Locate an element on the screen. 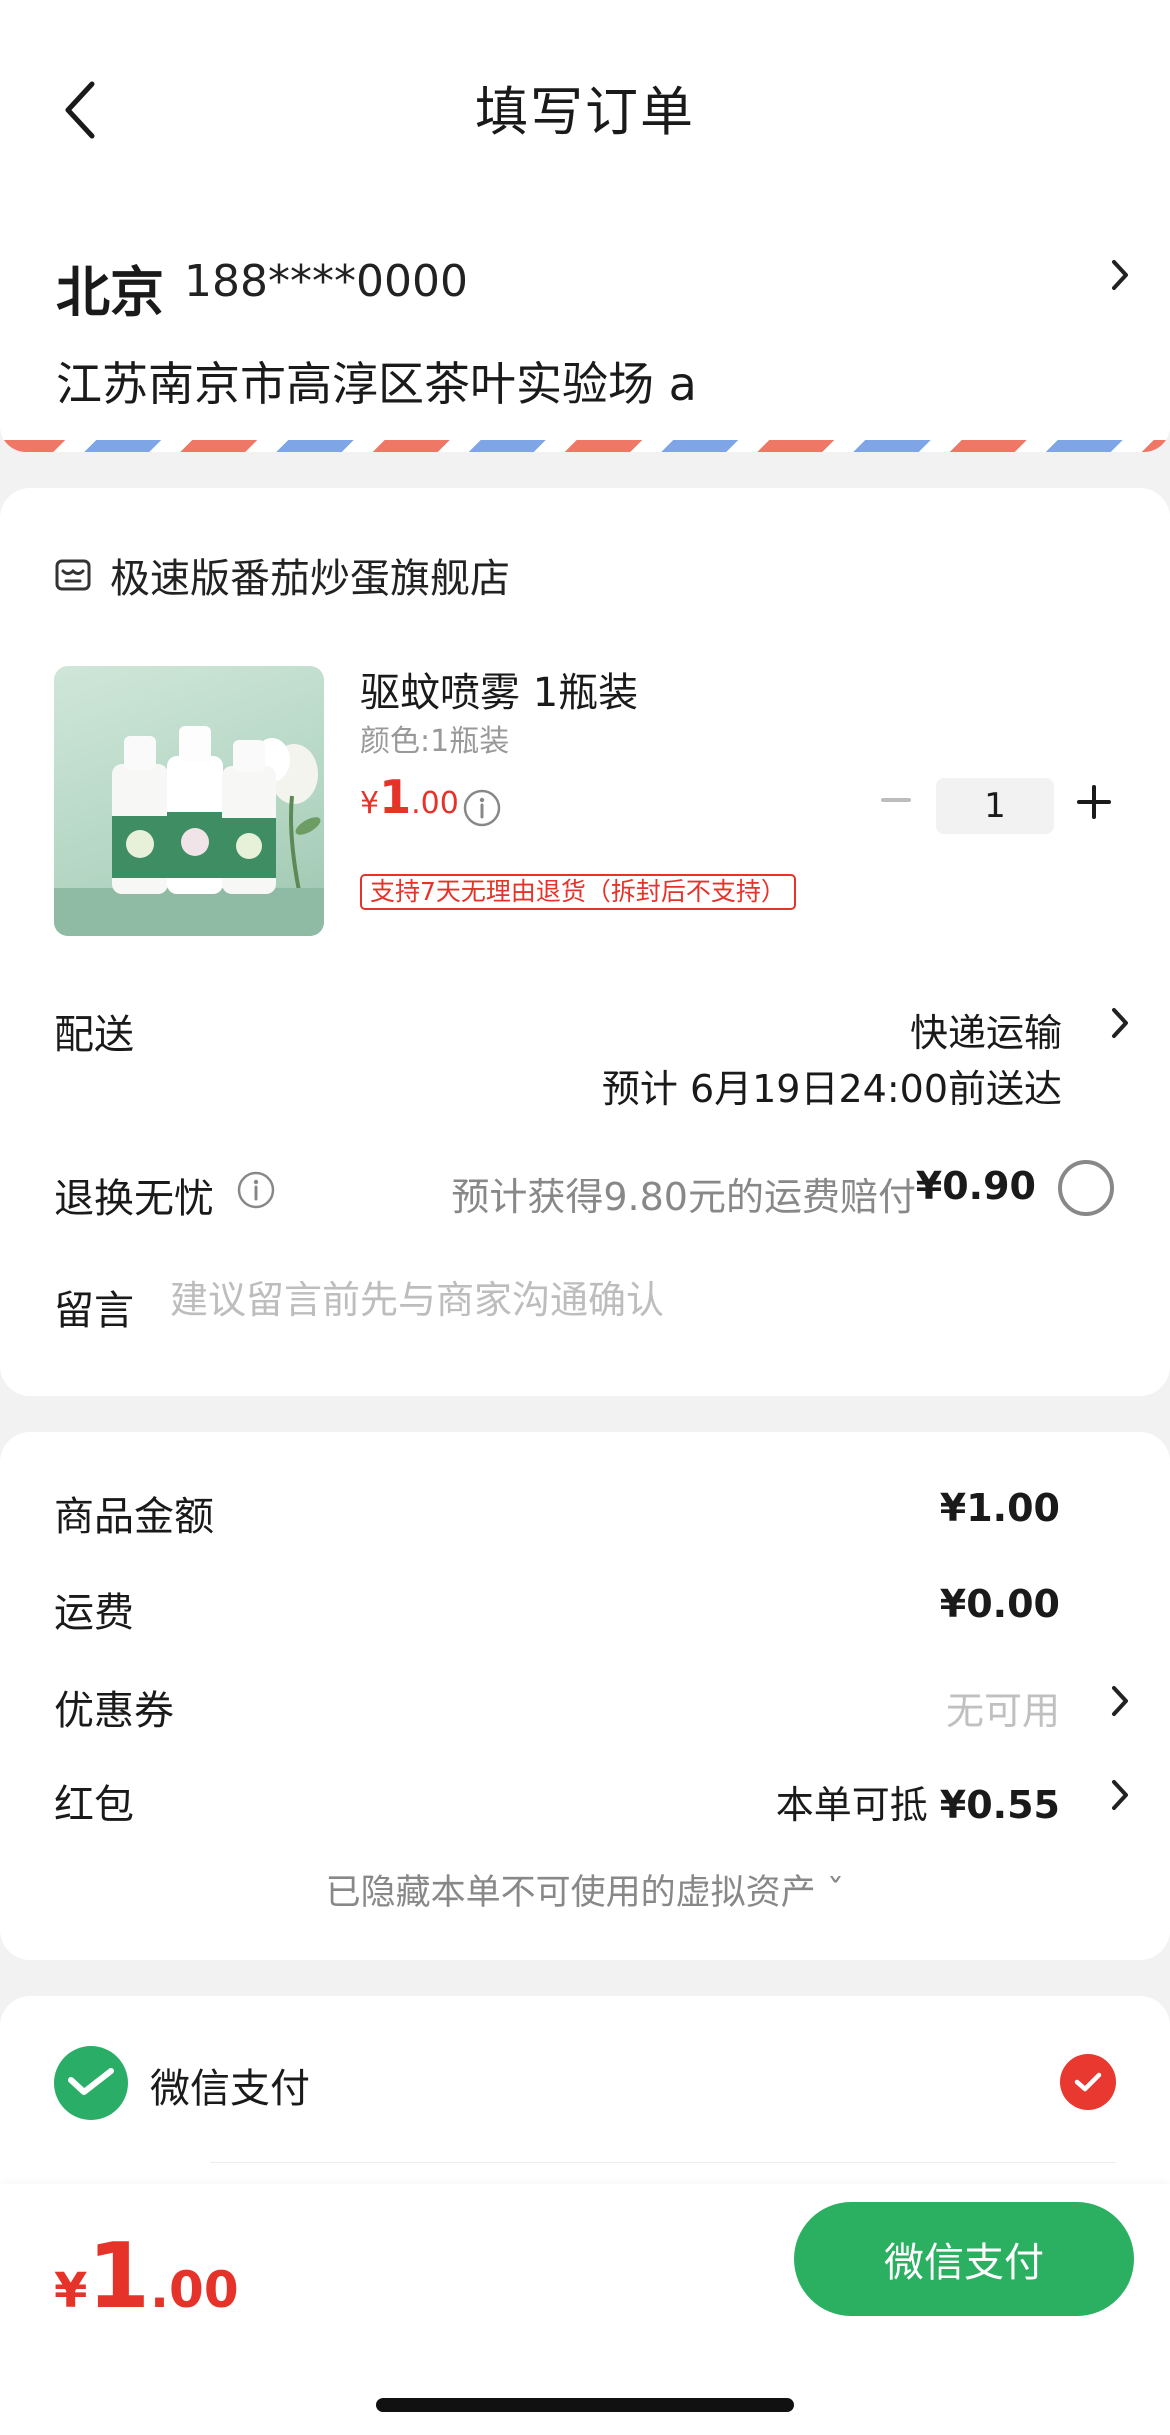  store-icon is located at coordinates (73, 575).